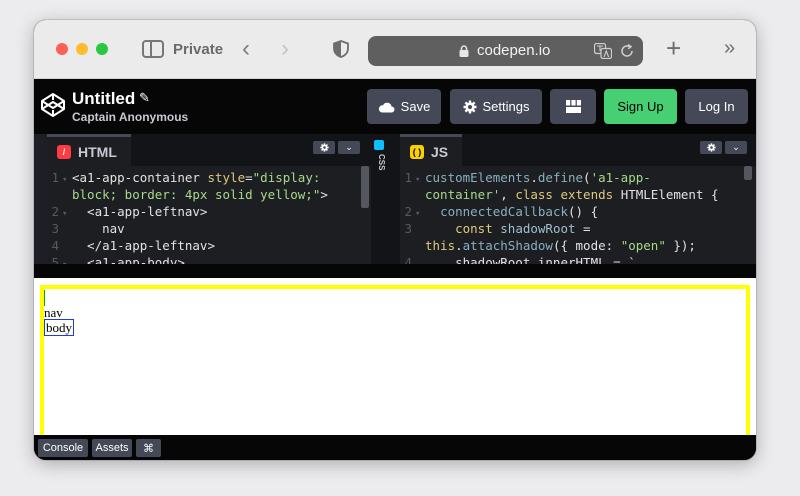 This screenshot has width=800, height=496. What do you see at coordinates (440, 151) in the screenshot?
I see `js-tab-label: JS` at bounding box center [440, 151].